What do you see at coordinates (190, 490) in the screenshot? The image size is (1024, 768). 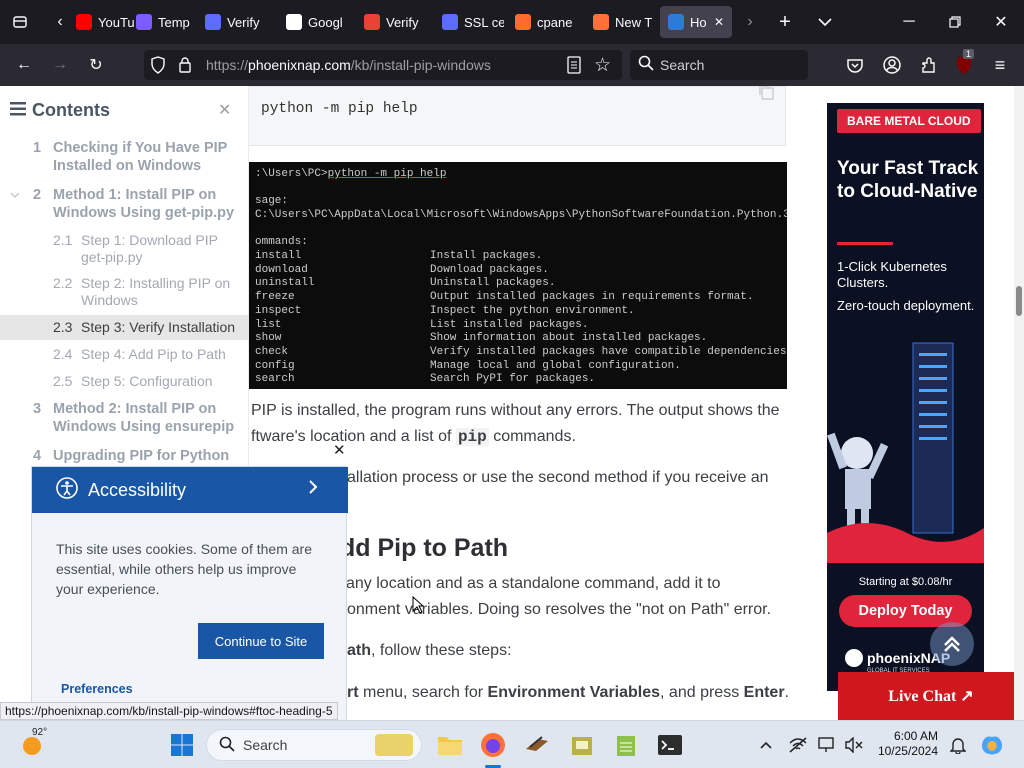 I see `accessibility-bar: Accessibility` at bounding box center [190, 490].